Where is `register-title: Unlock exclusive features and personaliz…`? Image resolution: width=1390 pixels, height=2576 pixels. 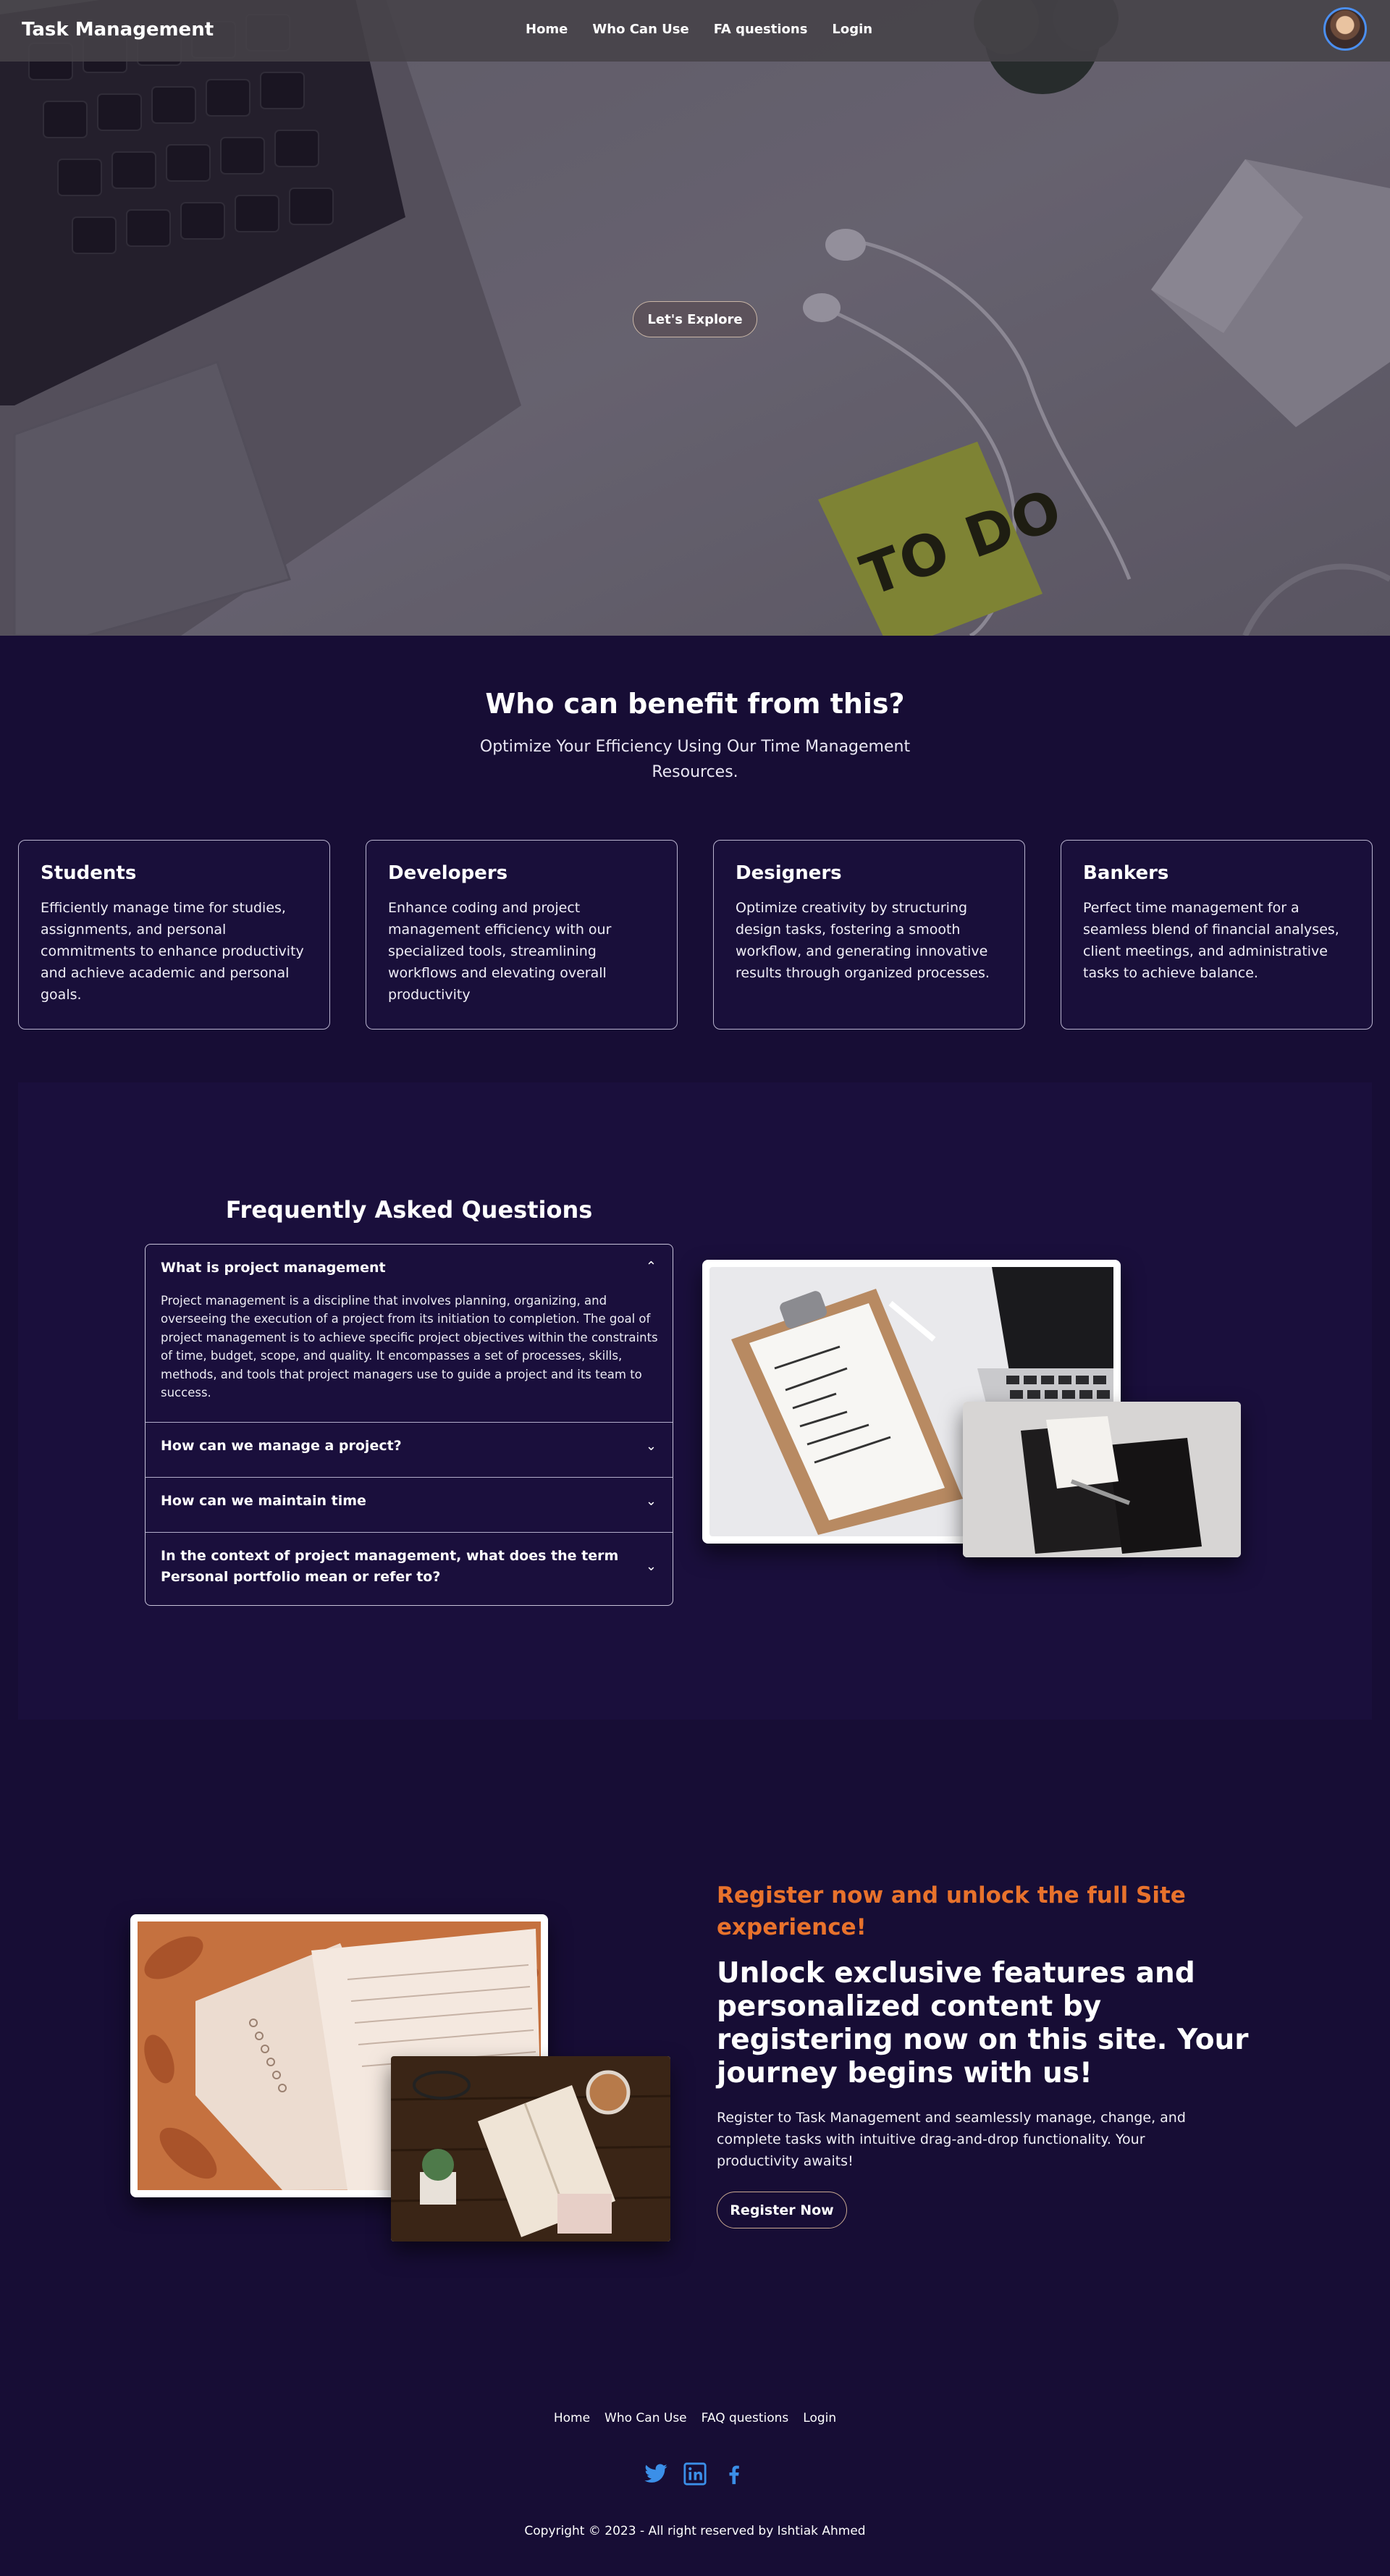 register-title: Unlock exclusive features and personaliz… is located at coordinates (983, 2023).